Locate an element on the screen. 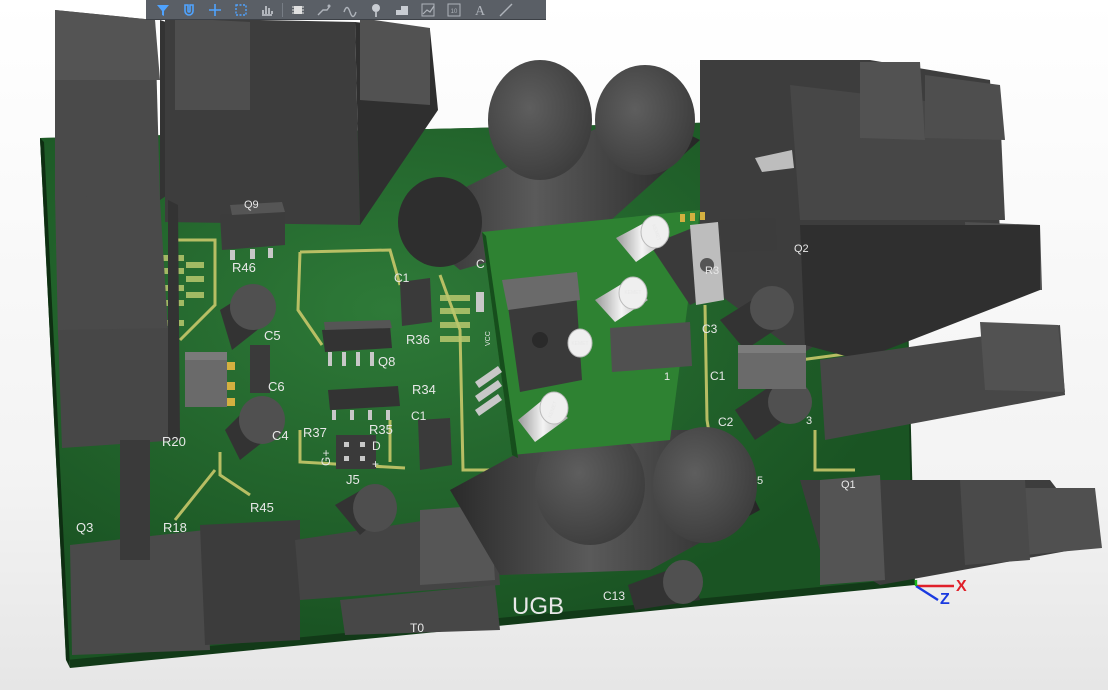  x-axis-label: X is located at coordinates (961, 586).